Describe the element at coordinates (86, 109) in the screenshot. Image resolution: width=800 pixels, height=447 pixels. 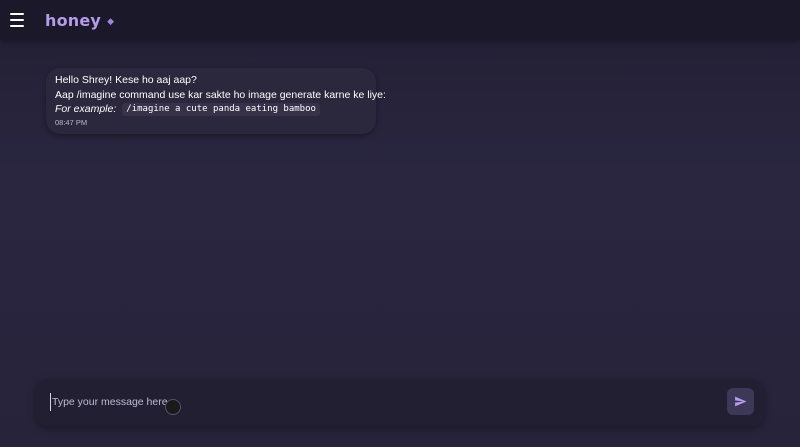
I see `example-label: For example:` at that location.